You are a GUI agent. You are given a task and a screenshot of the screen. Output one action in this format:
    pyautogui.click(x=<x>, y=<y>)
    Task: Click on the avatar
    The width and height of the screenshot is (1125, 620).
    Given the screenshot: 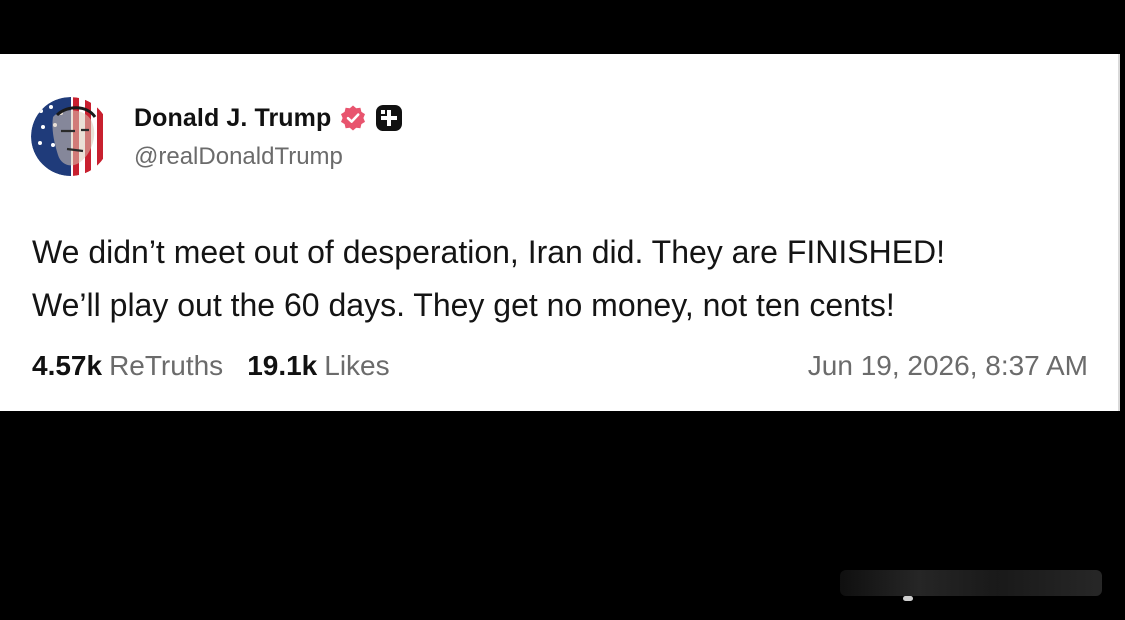 What is the action you would take?
    pyautogui.click(x=70, y=136)
    